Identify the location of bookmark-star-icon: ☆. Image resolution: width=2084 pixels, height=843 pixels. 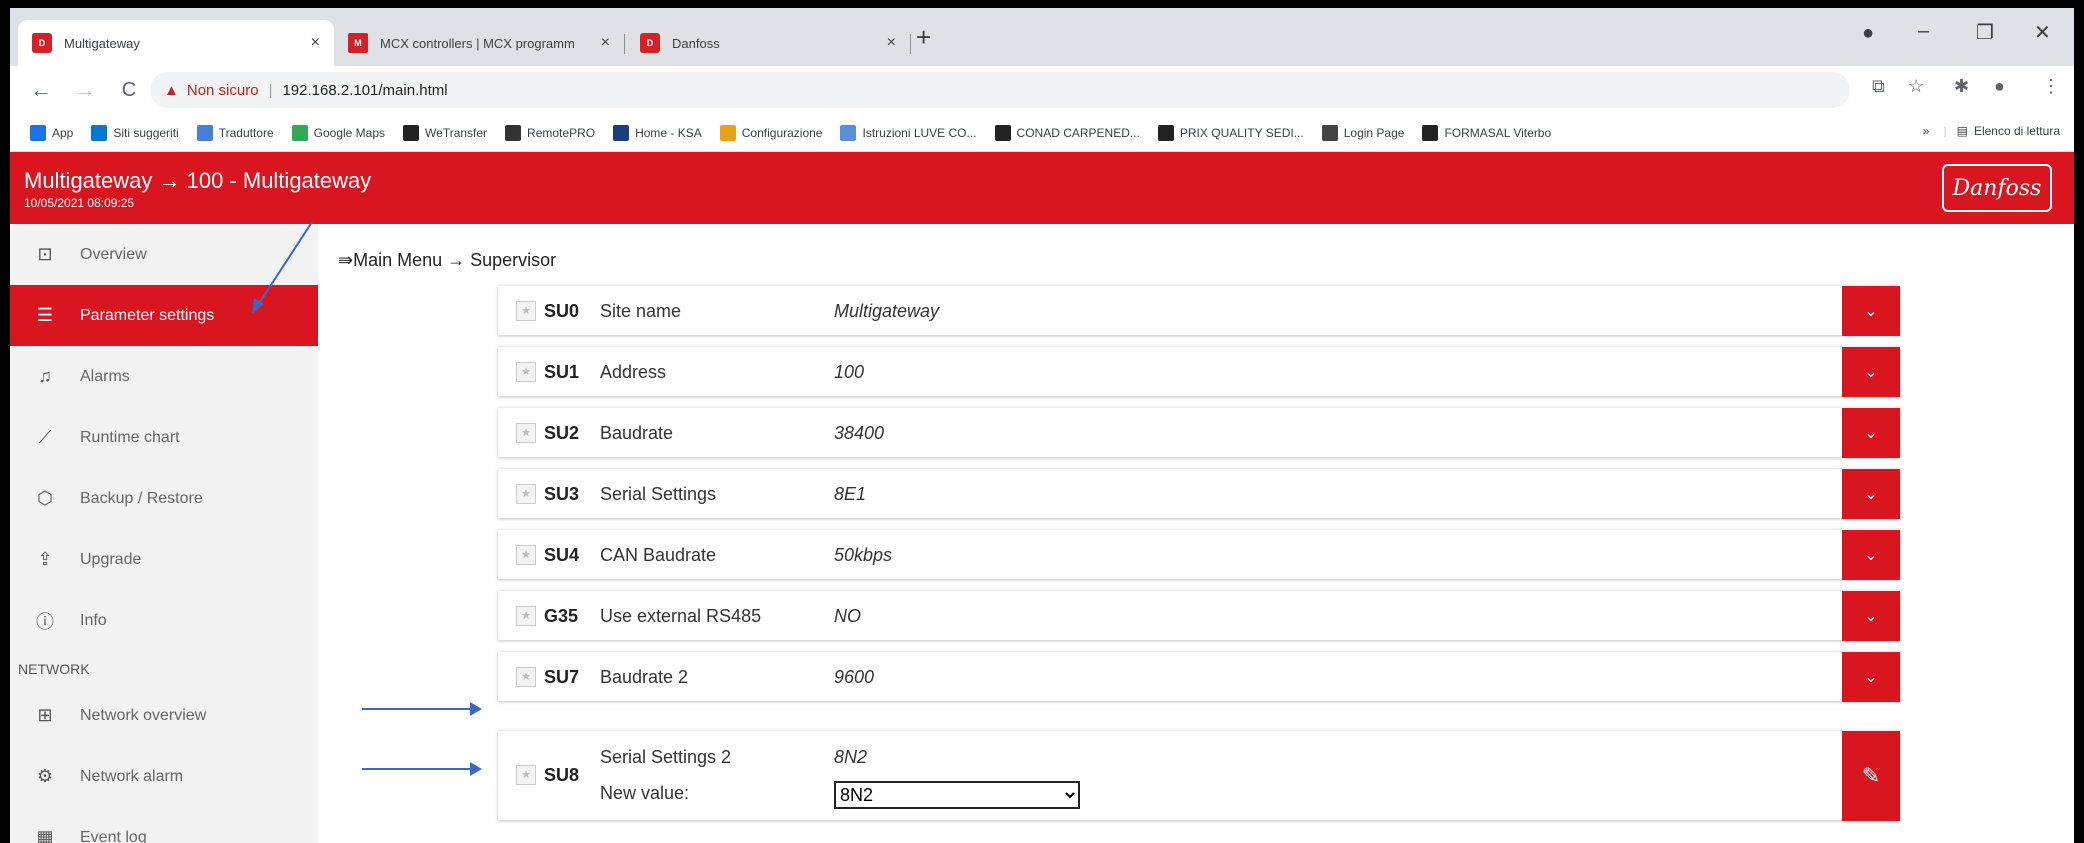
(1916, 86).